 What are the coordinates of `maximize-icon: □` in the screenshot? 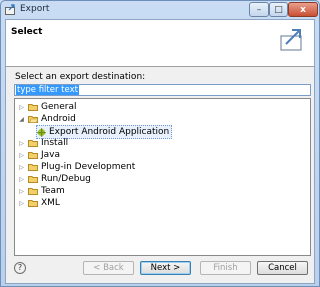 It's located at (278, 9).